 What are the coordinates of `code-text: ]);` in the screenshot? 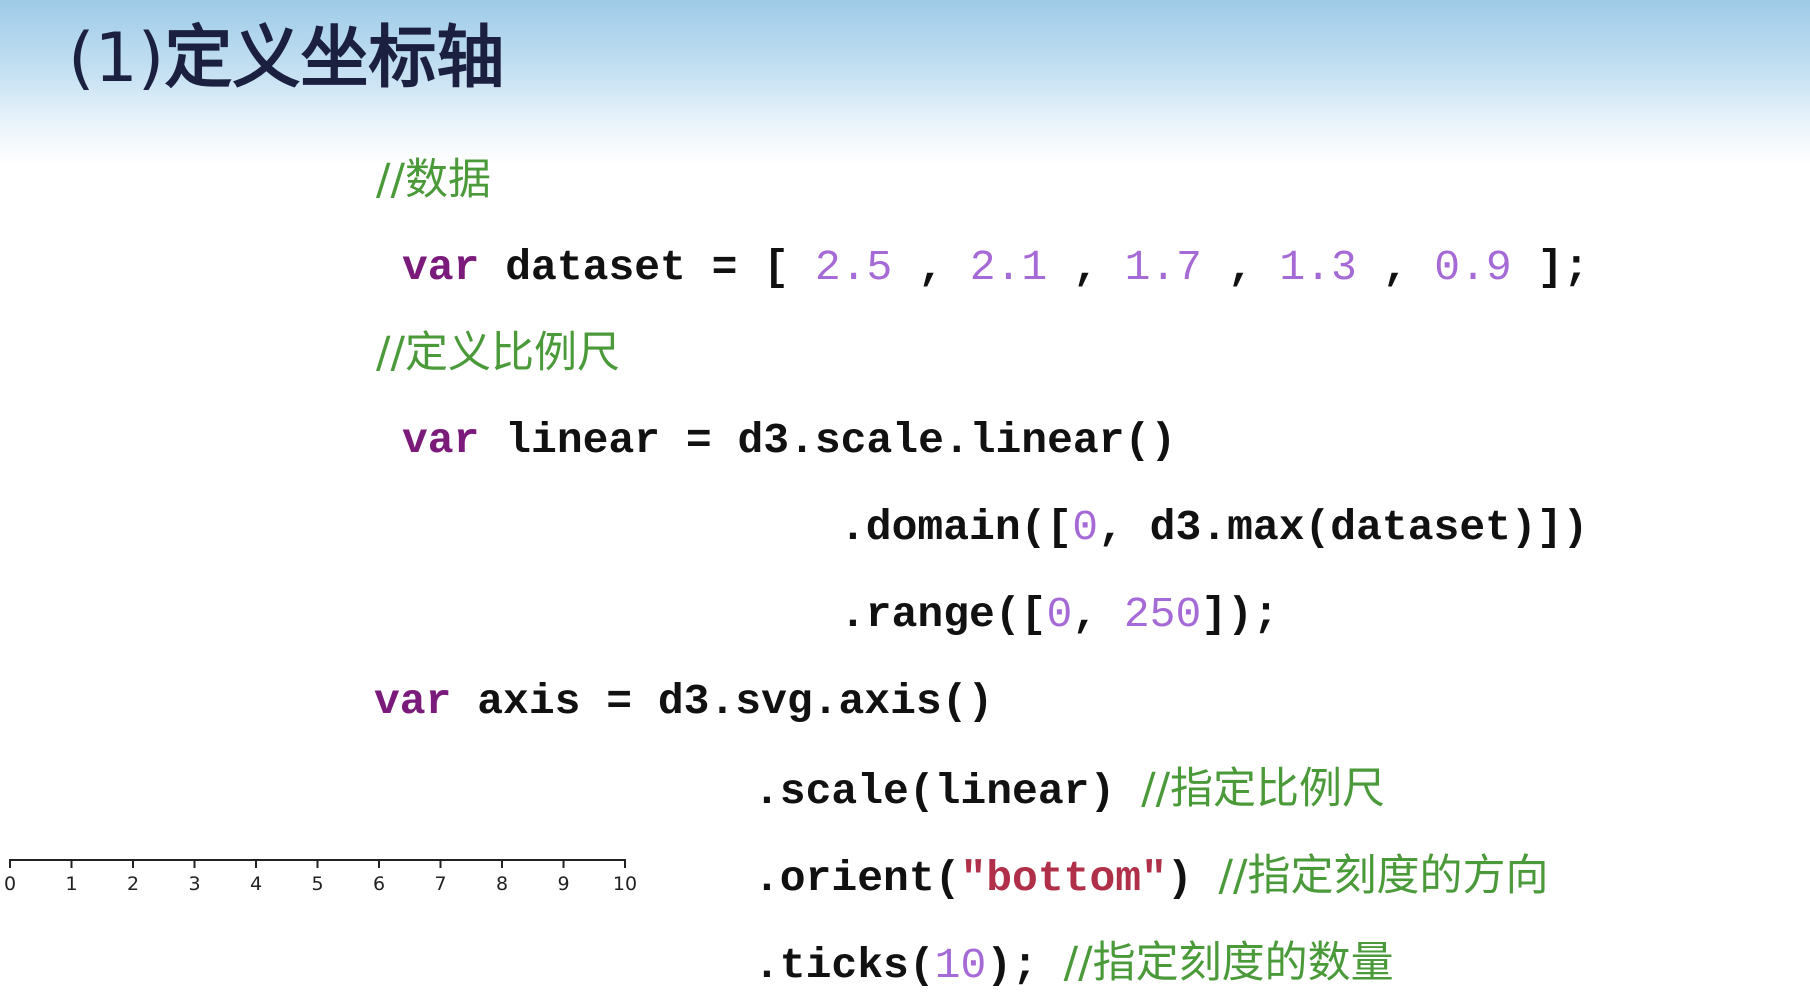 It's located at (1240, 614).